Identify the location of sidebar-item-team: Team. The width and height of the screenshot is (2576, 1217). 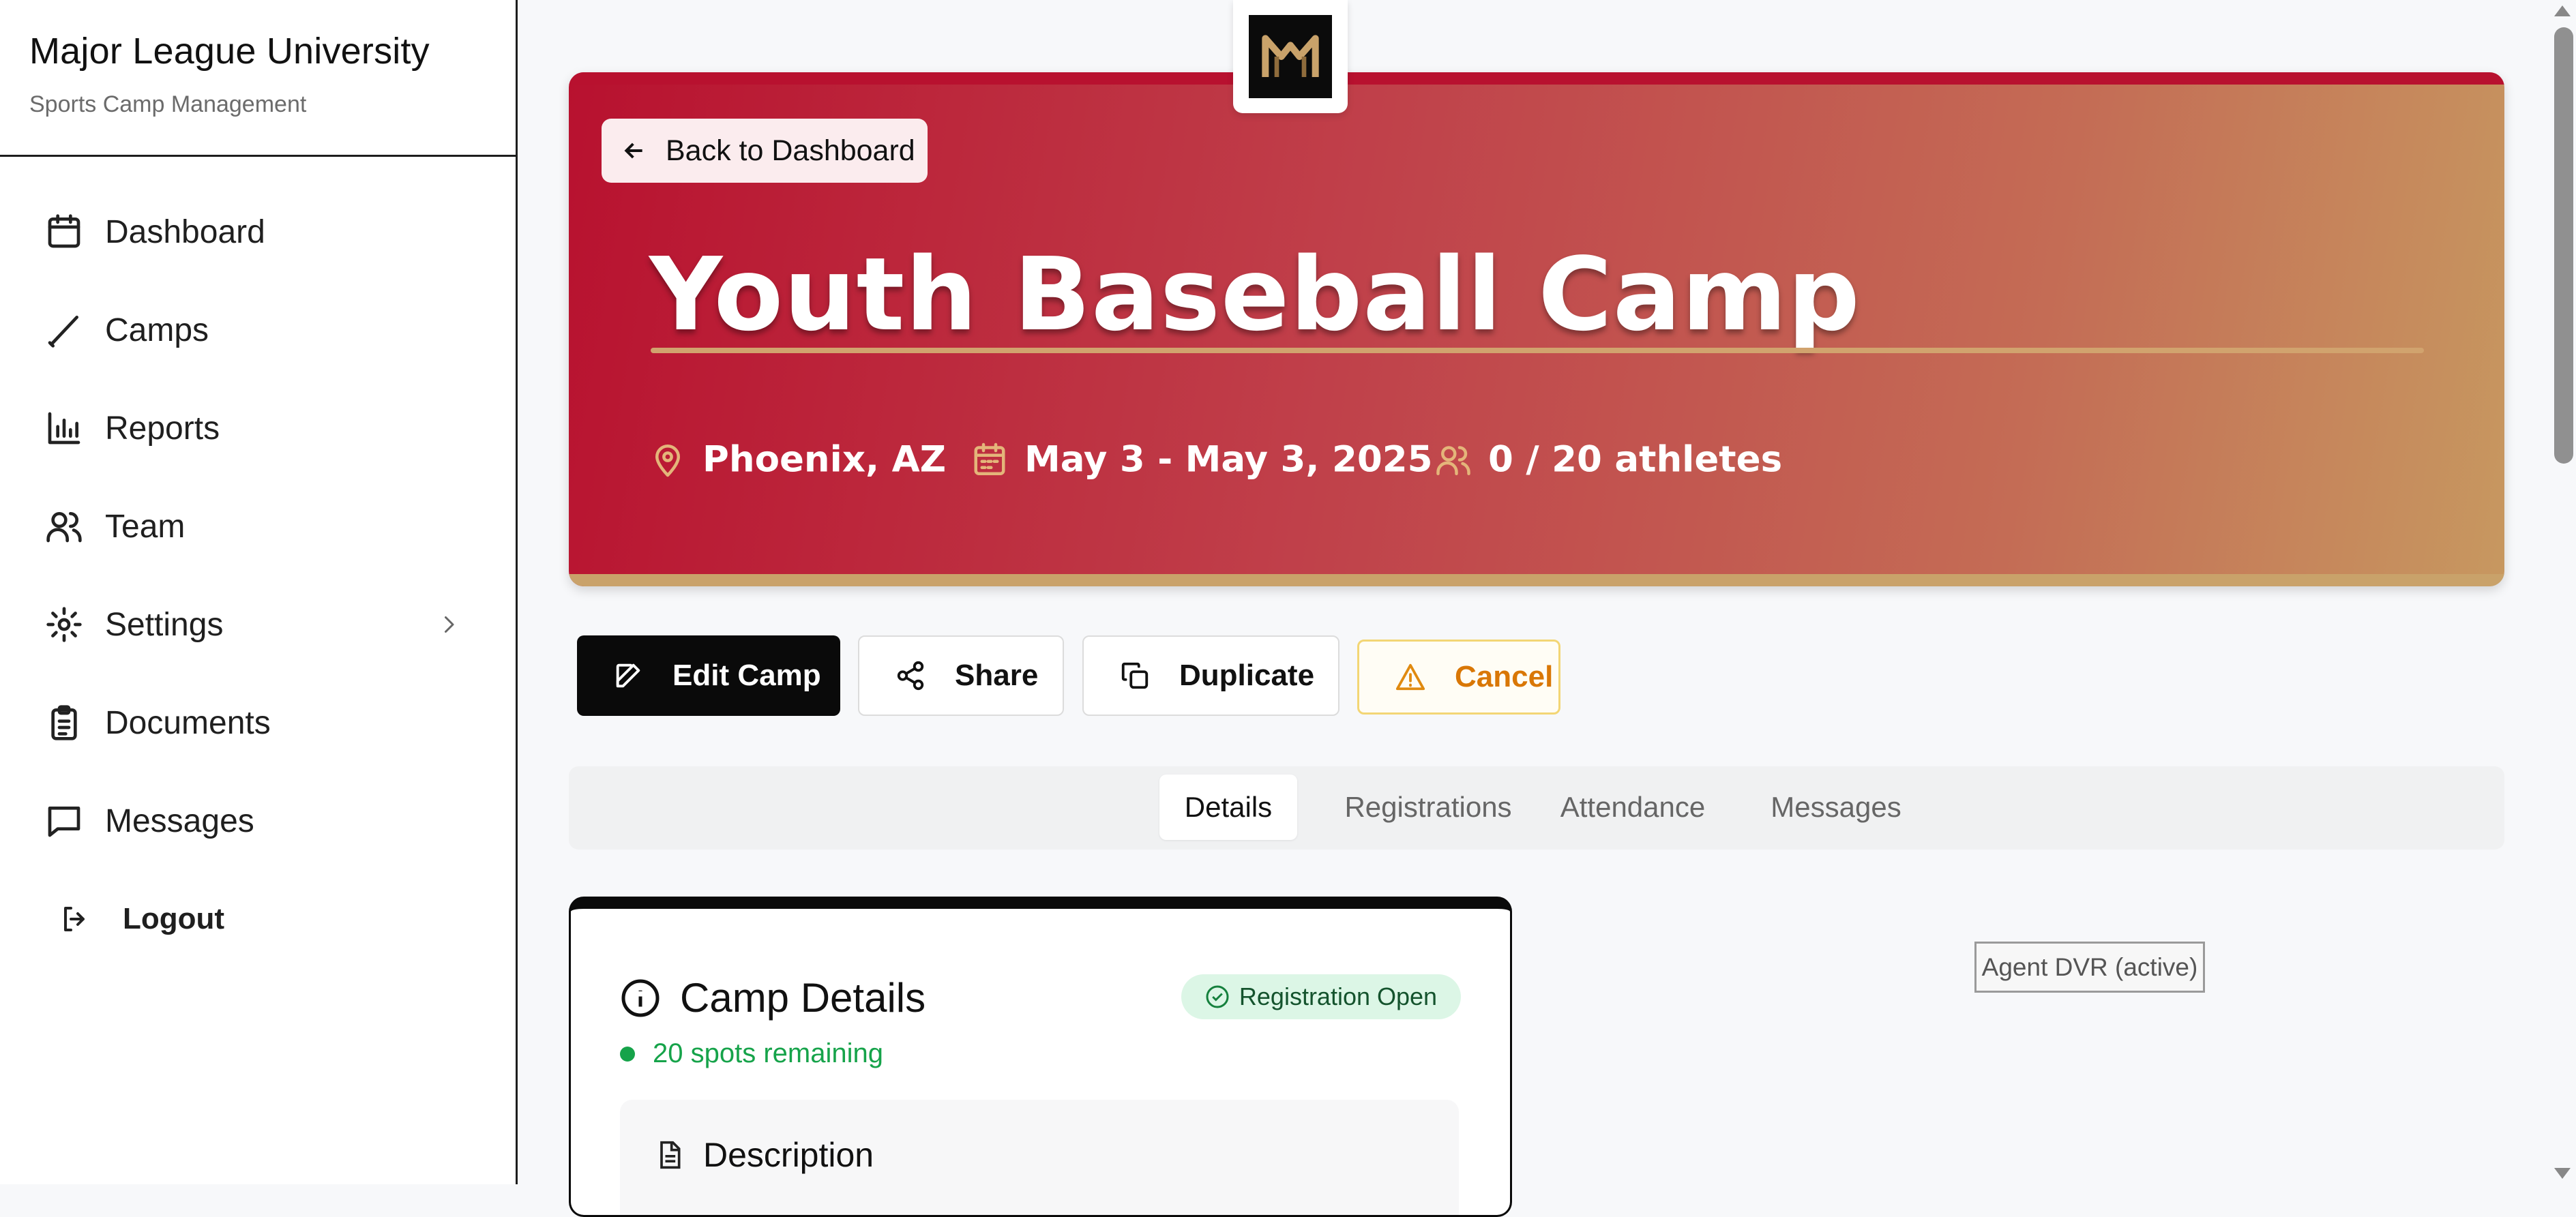
(258, 526).